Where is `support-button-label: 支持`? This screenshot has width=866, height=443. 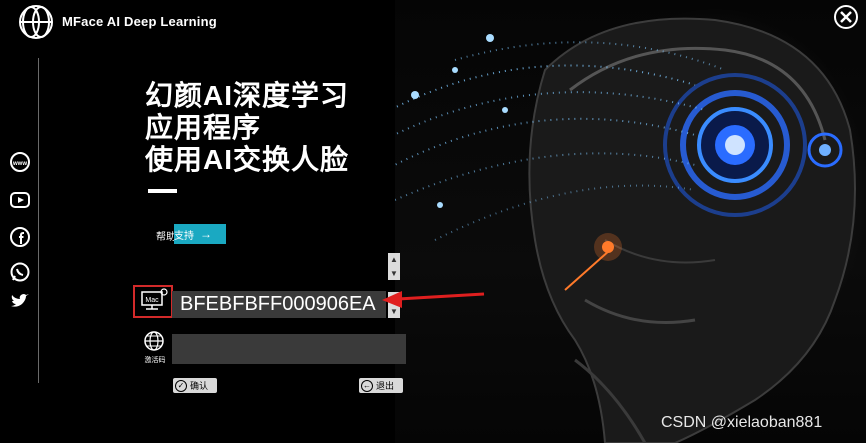
support-button-label: 支持 is located at coordinates (184, 236).